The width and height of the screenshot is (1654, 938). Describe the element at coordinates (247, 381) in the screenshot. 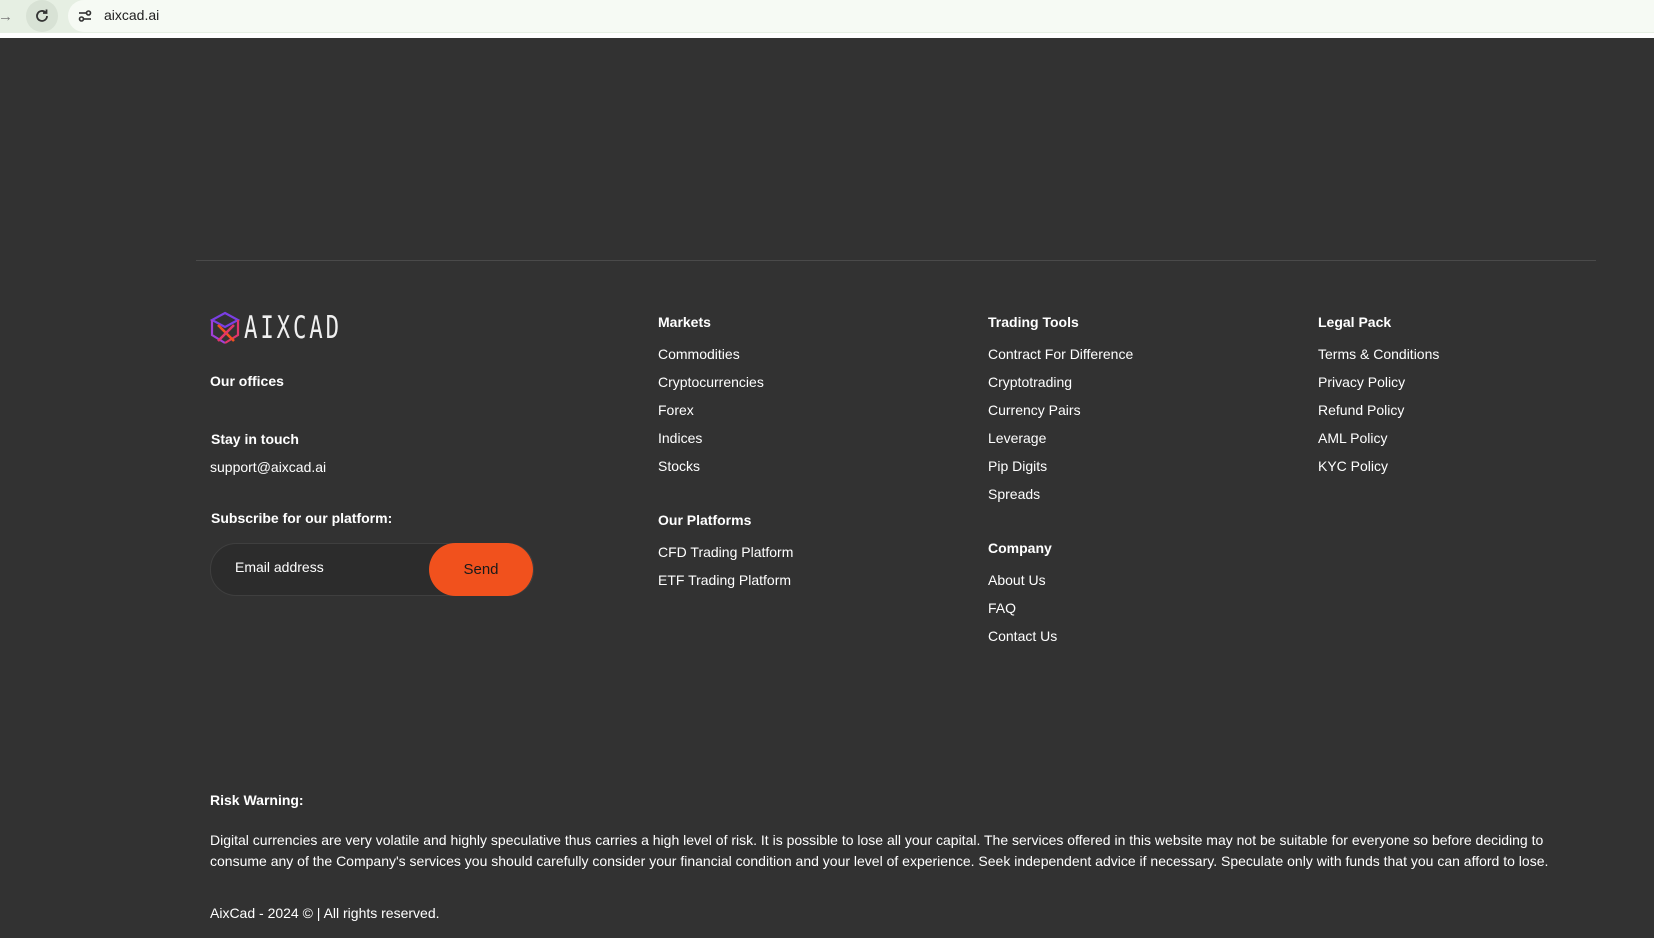

I see `offices-heading: Our offices` at that location.